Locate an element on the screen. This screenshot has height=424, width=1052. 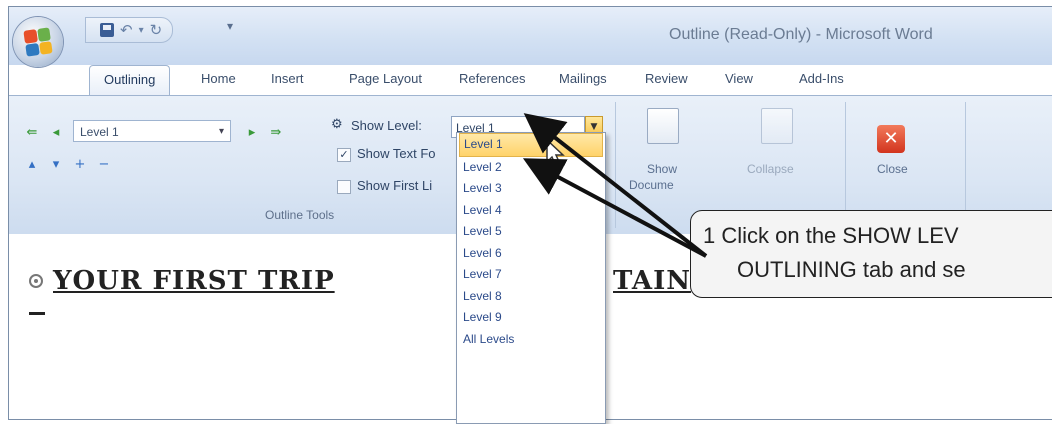
heading-text-left: YOUR FIRST TRIP is located at coordinates (194, 281).